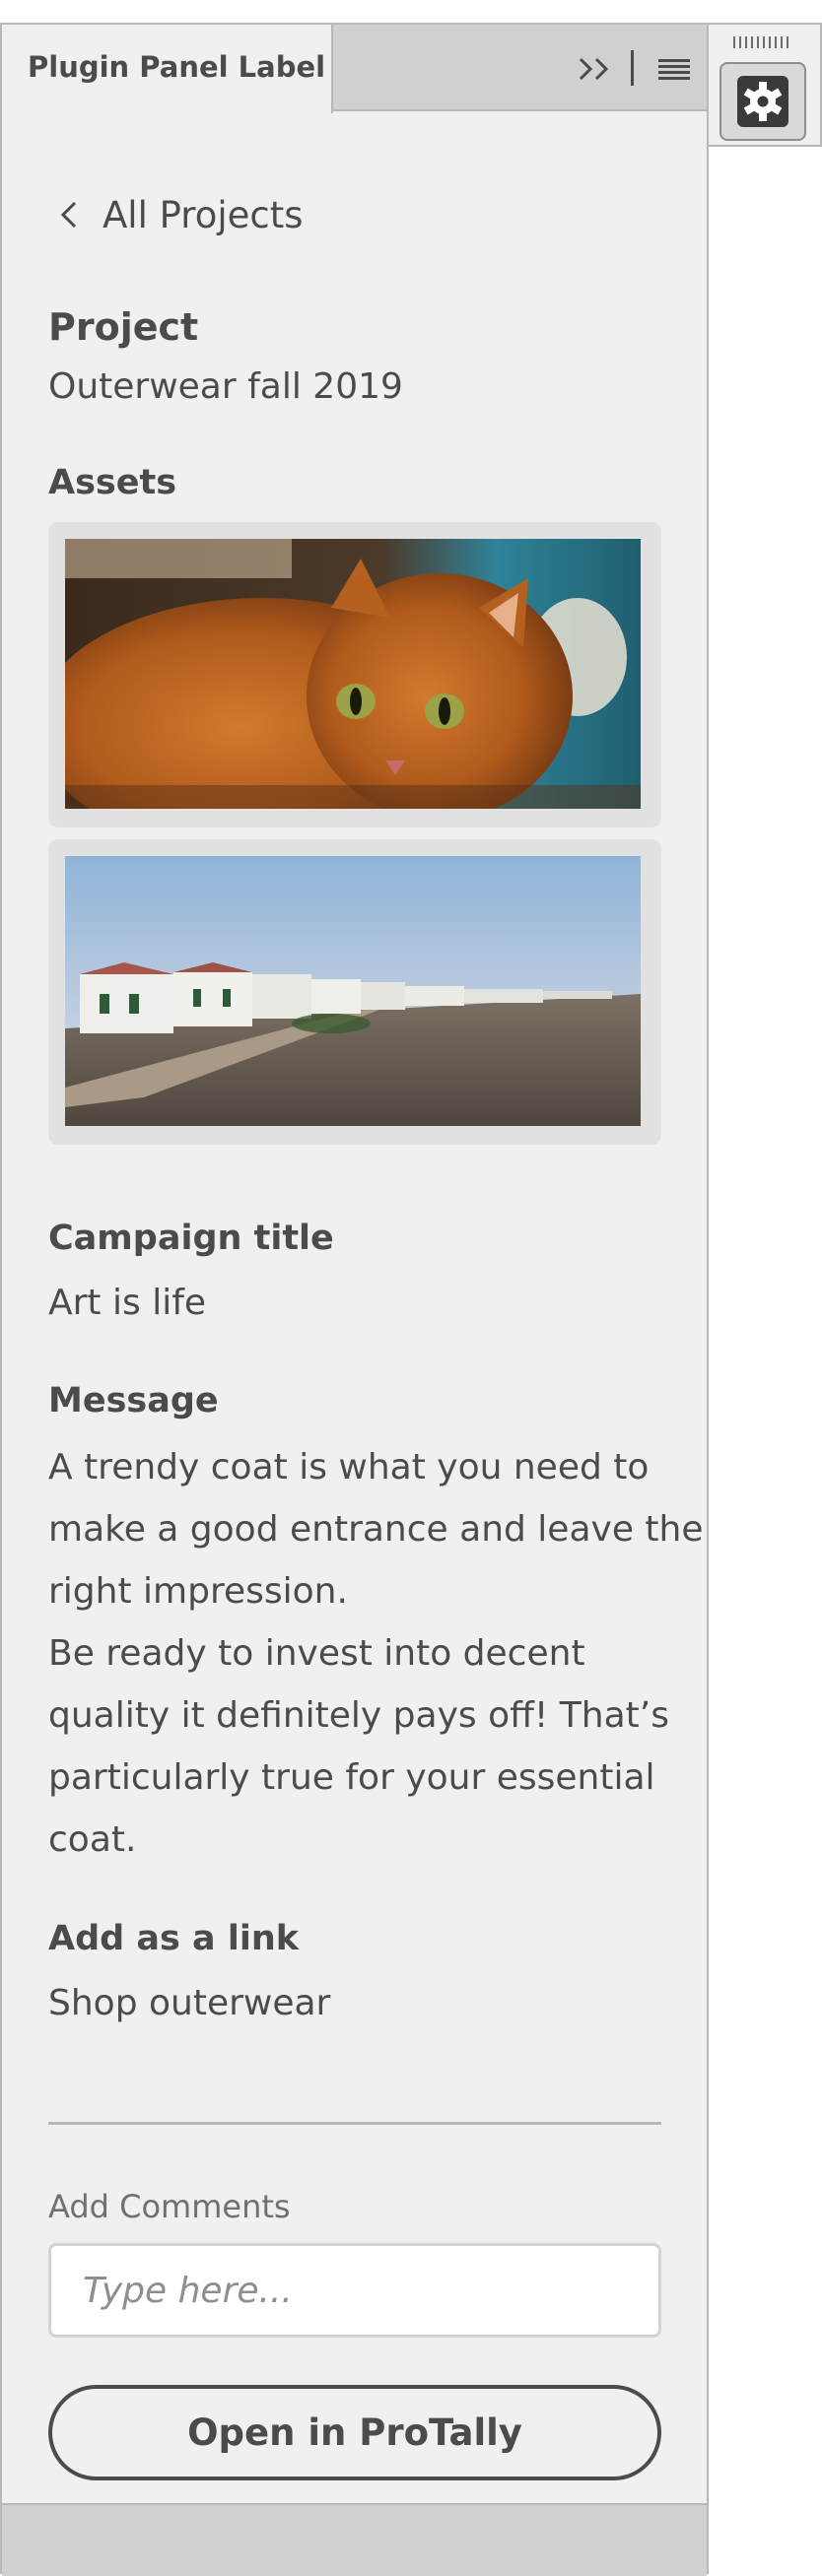  I want to click on comments-input, so click(354, 2291).